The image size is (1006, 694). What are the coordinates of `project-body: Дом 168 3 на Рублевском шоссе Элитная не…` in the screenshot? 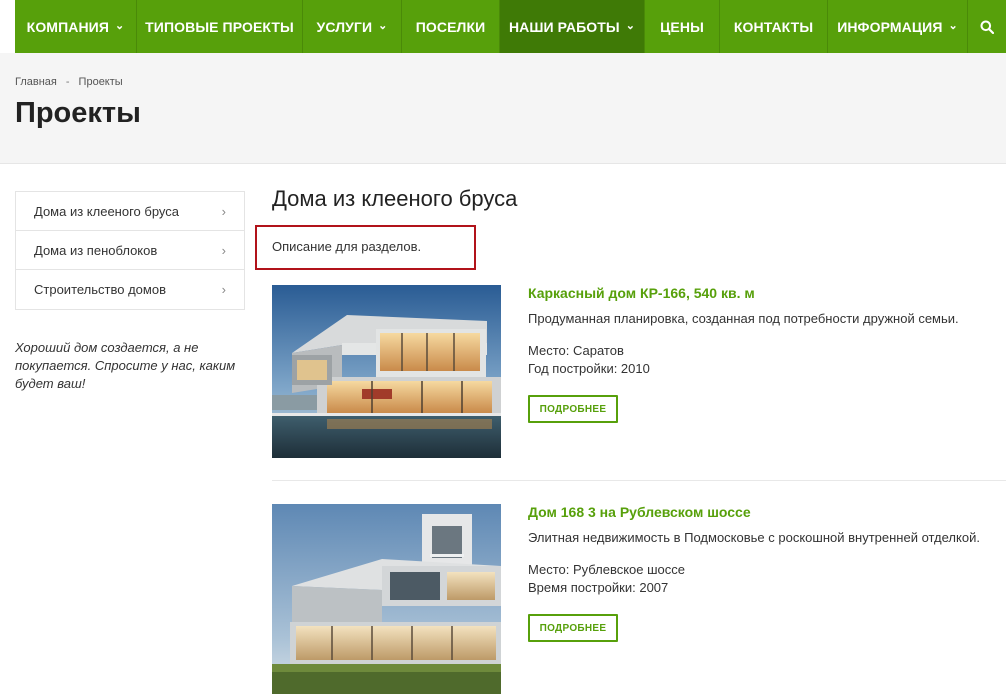 It's located at (767, 573).